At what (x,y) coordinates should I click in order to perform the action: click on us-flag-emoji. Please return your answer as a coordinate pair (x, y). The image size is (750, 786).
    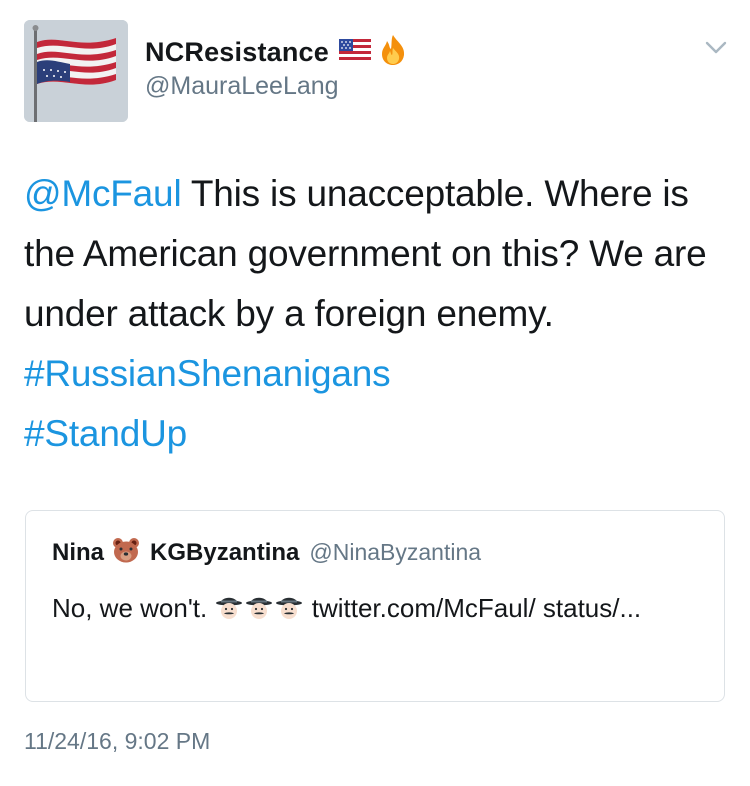
    Looking at the image, I should click on (354, 52).